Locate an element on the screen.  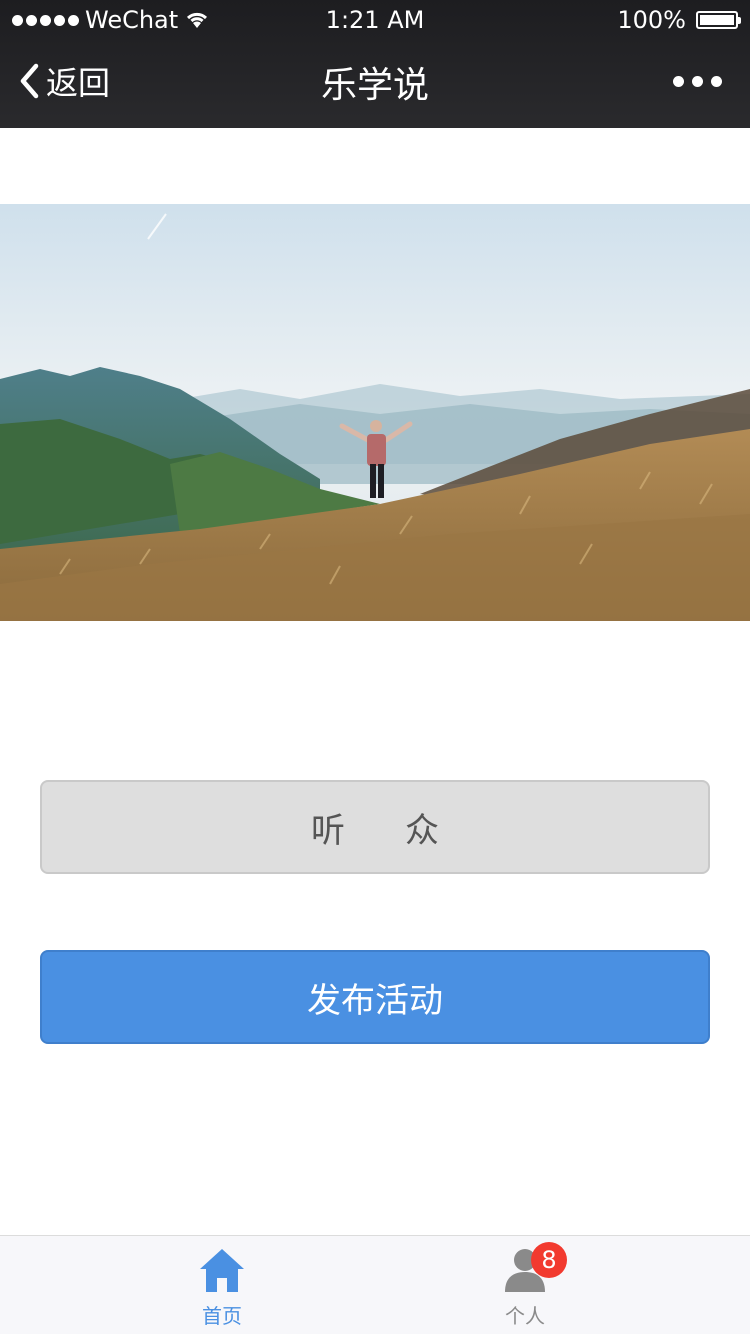
page-title: 乐学说 is located at coordinates (374, 85).